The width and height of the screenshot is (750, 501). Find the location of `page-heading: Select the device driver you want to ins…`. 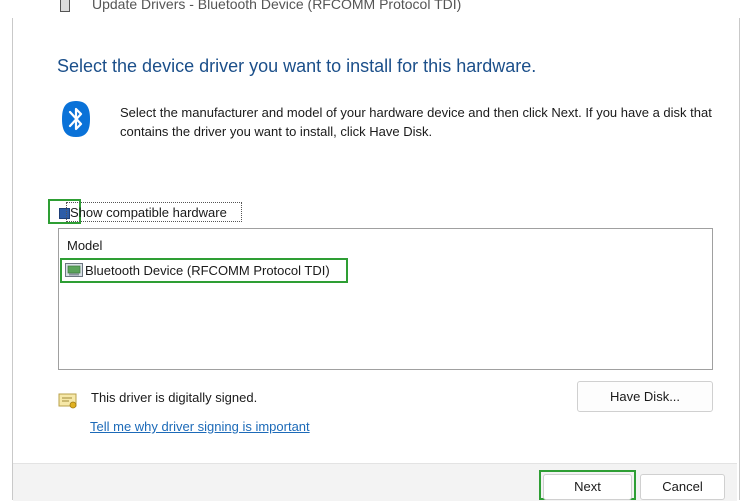

page-heading: Select the device driver you want to ins… is located at coordinates (297, 66).